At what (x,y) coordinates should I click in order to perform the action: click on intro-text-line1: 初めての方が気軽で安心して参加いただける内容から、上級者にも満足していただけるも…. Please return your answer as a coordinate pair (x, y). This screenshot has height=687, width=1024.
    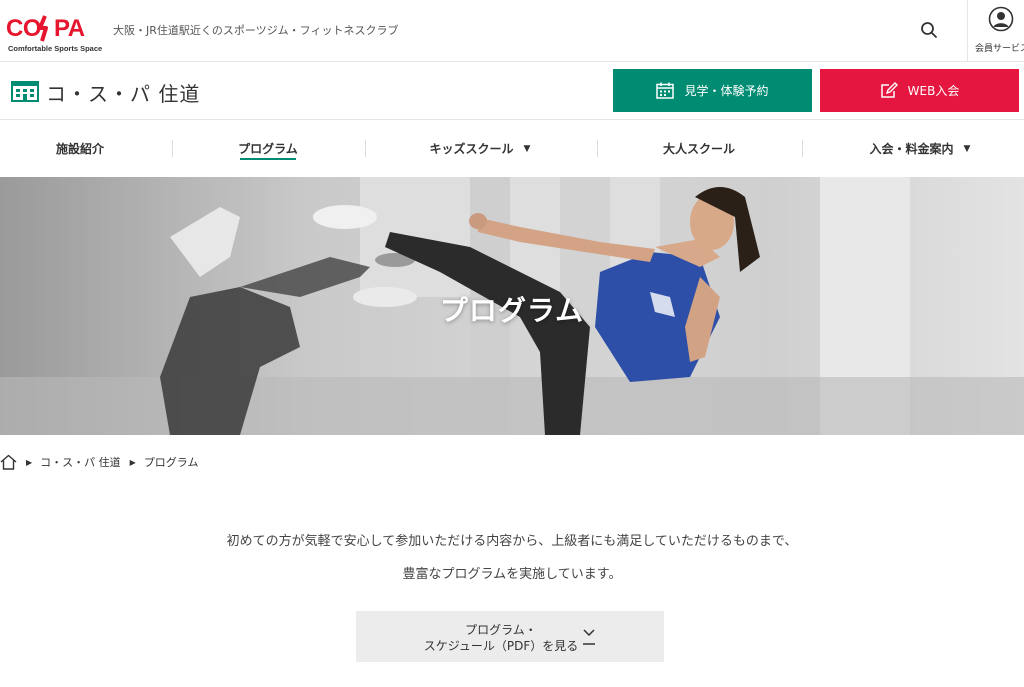
    Looking at the image, I should click on (512, 541).